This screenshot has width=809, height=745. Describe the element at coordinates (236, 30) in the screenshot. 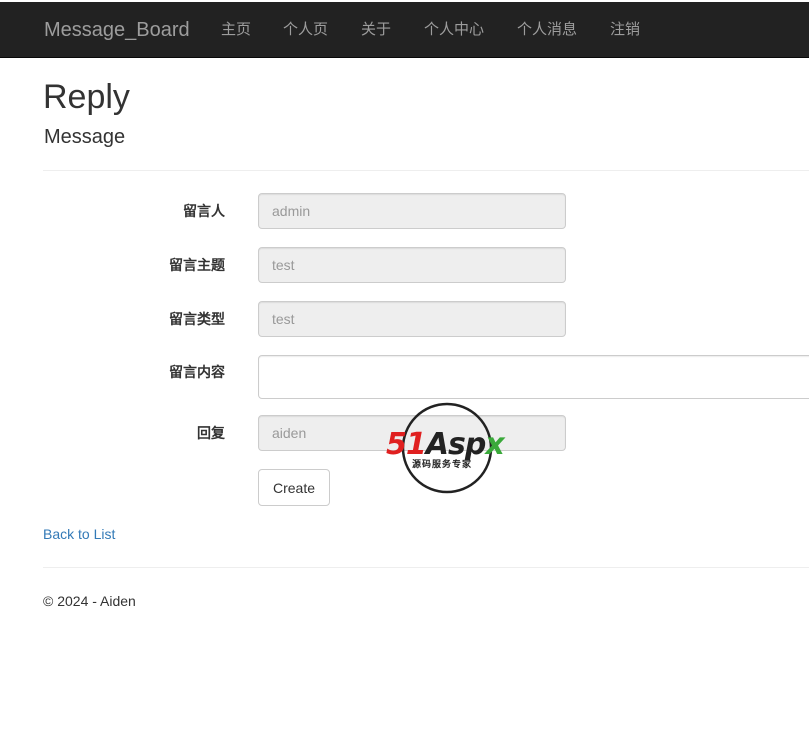

I see `nav-item-home: 主页` at that location.